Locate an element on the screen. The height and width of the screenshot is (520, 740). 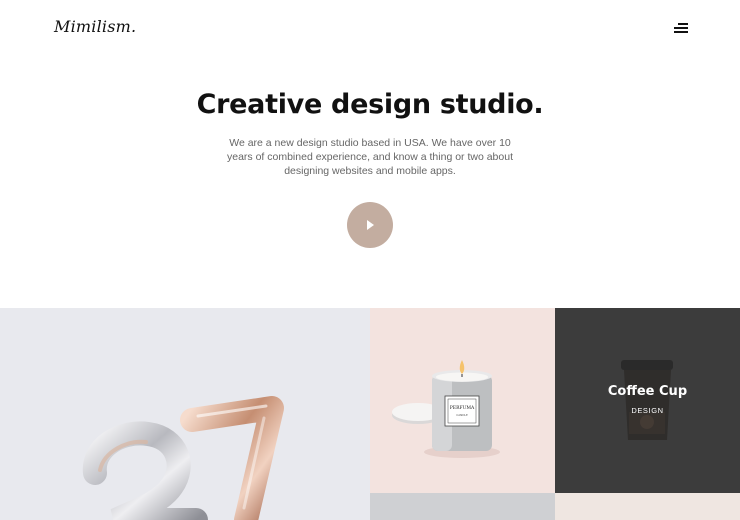
portfolio-item-gray is located at coordinates (462, 506).